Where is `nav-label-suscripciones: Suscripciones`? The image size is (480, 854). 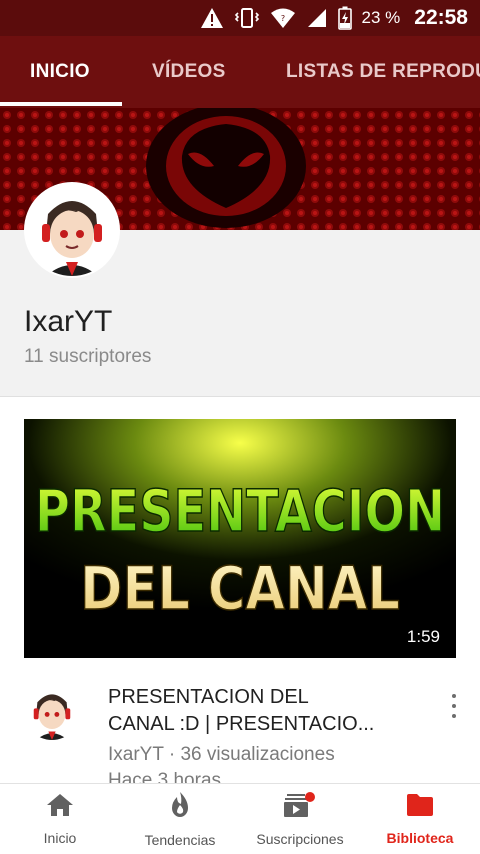
nav-label-suscripciones: Suscripciones is located at coordinates (300, 839).